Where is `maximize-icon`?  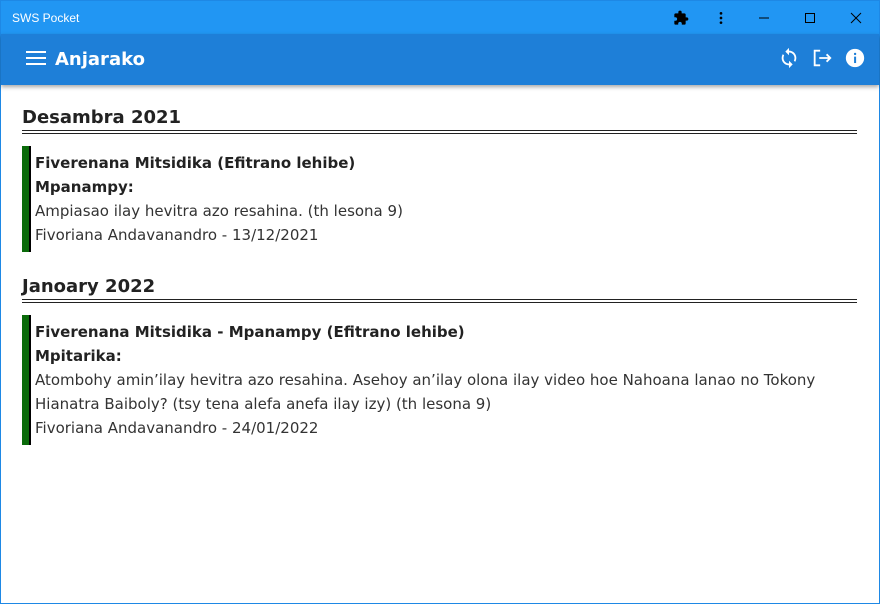
maximize-icon is located at coordinates (810, 18).